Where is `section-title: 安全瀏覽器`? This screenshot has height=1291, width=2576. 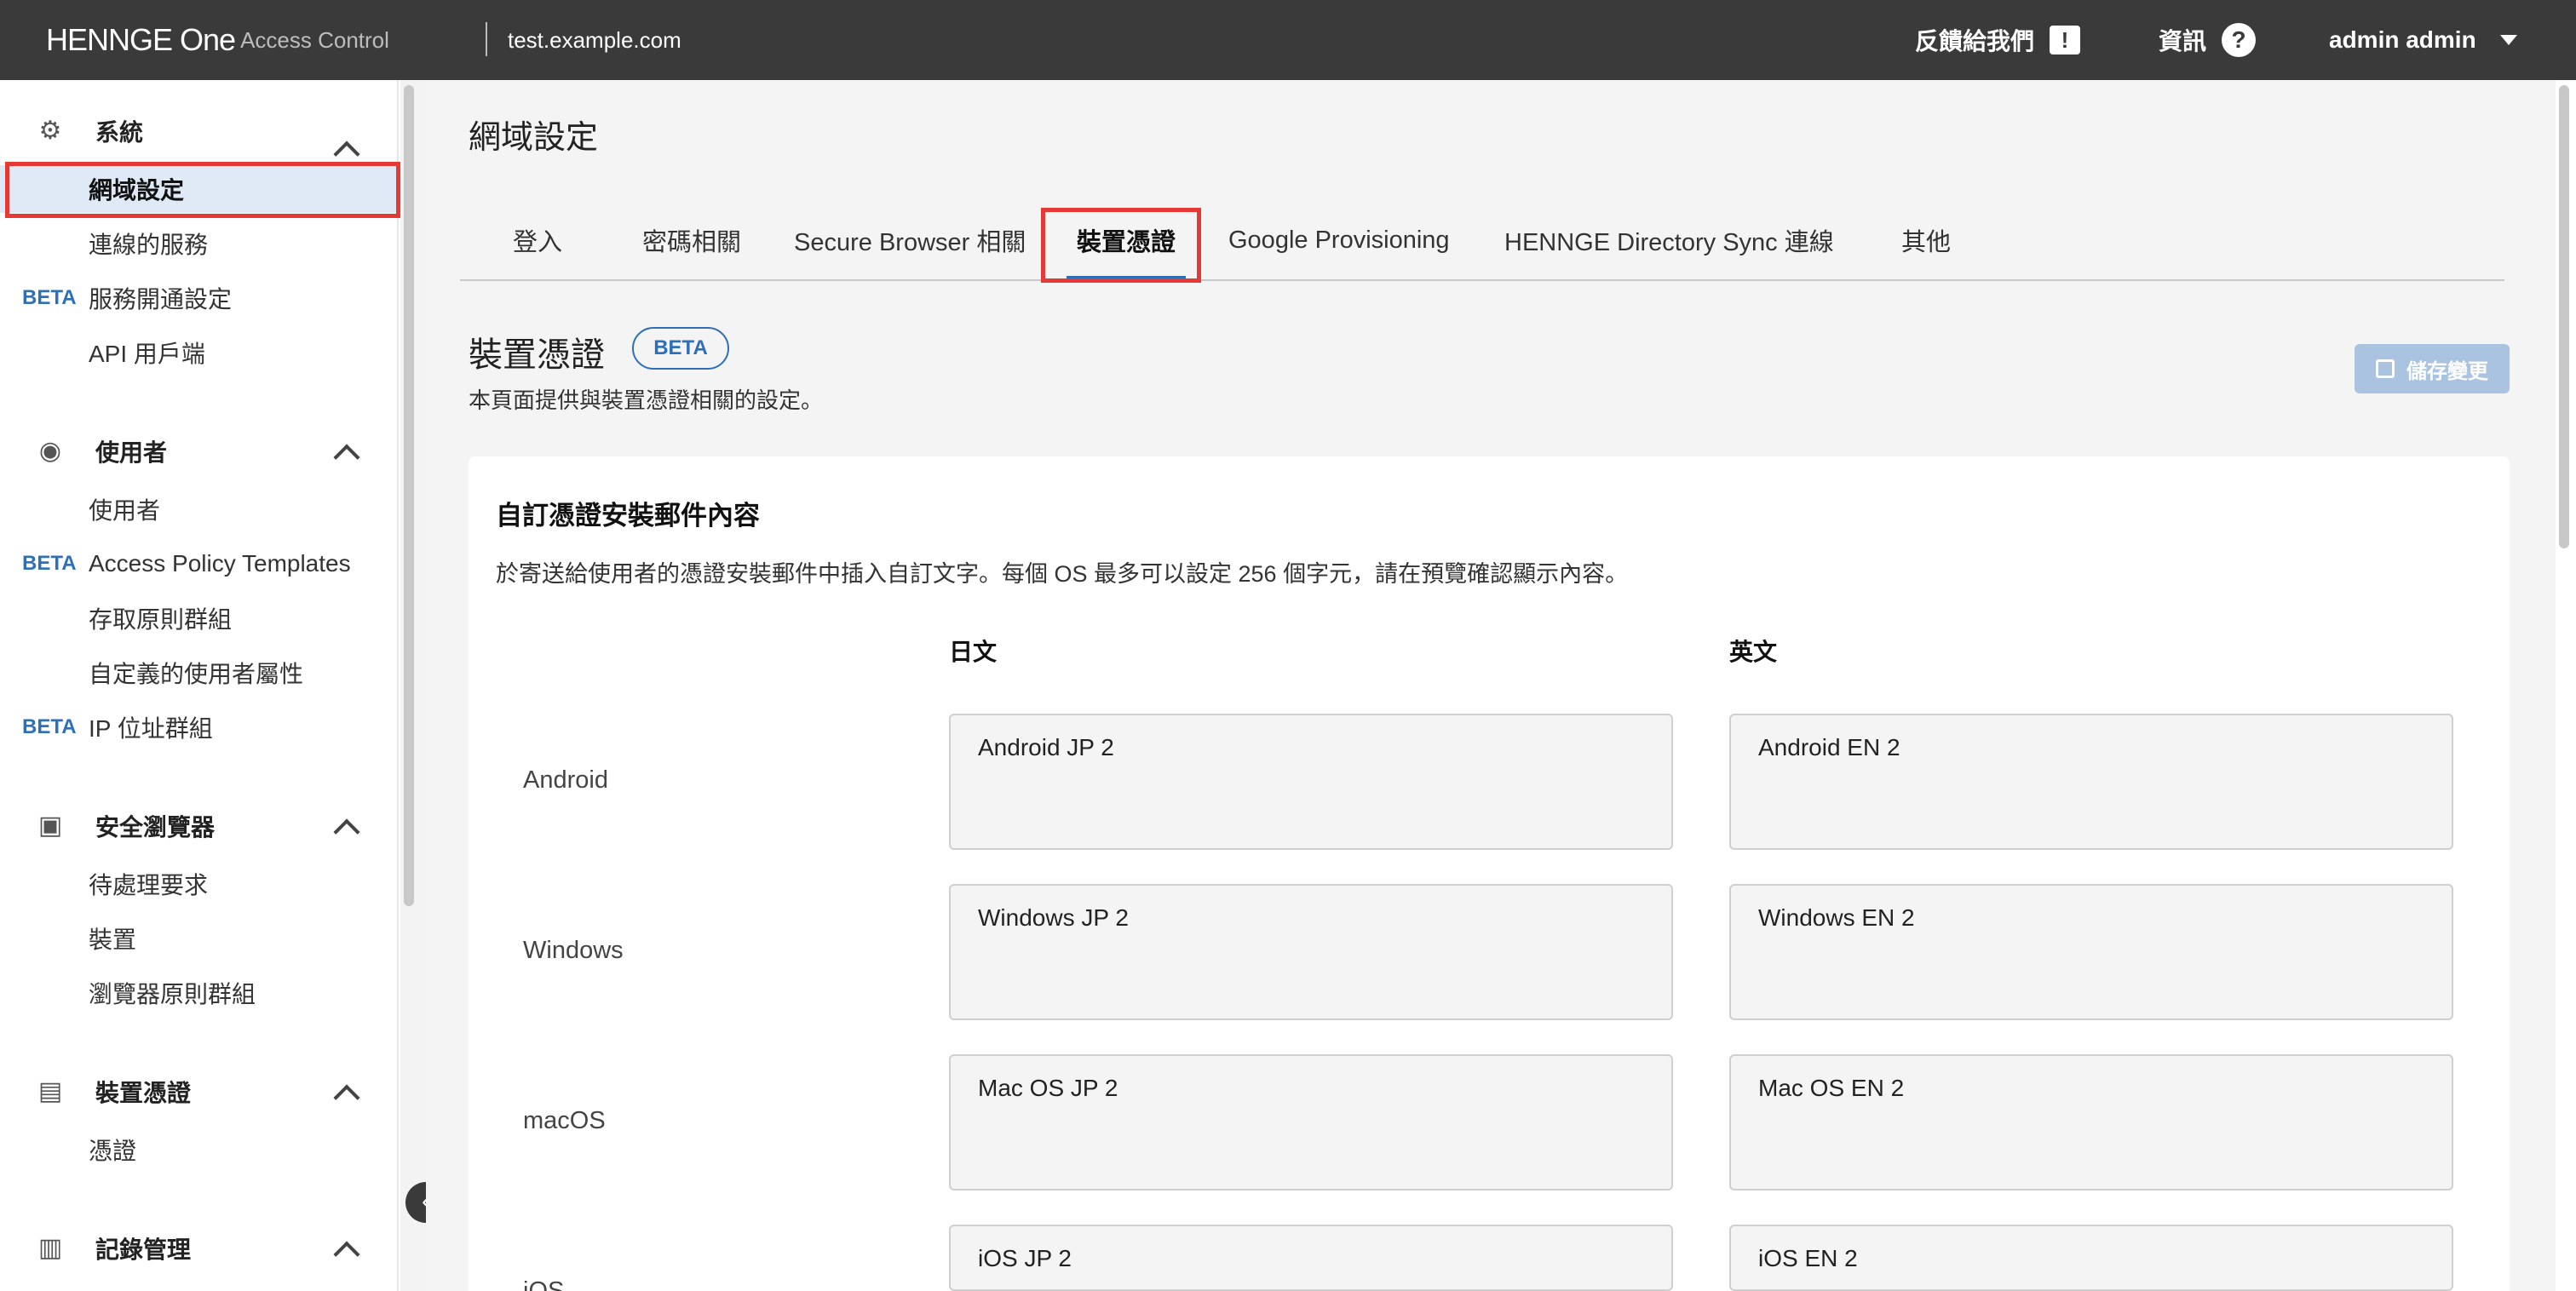
section-title: 安全瀏覽器 is located at coordinates (156, 827).